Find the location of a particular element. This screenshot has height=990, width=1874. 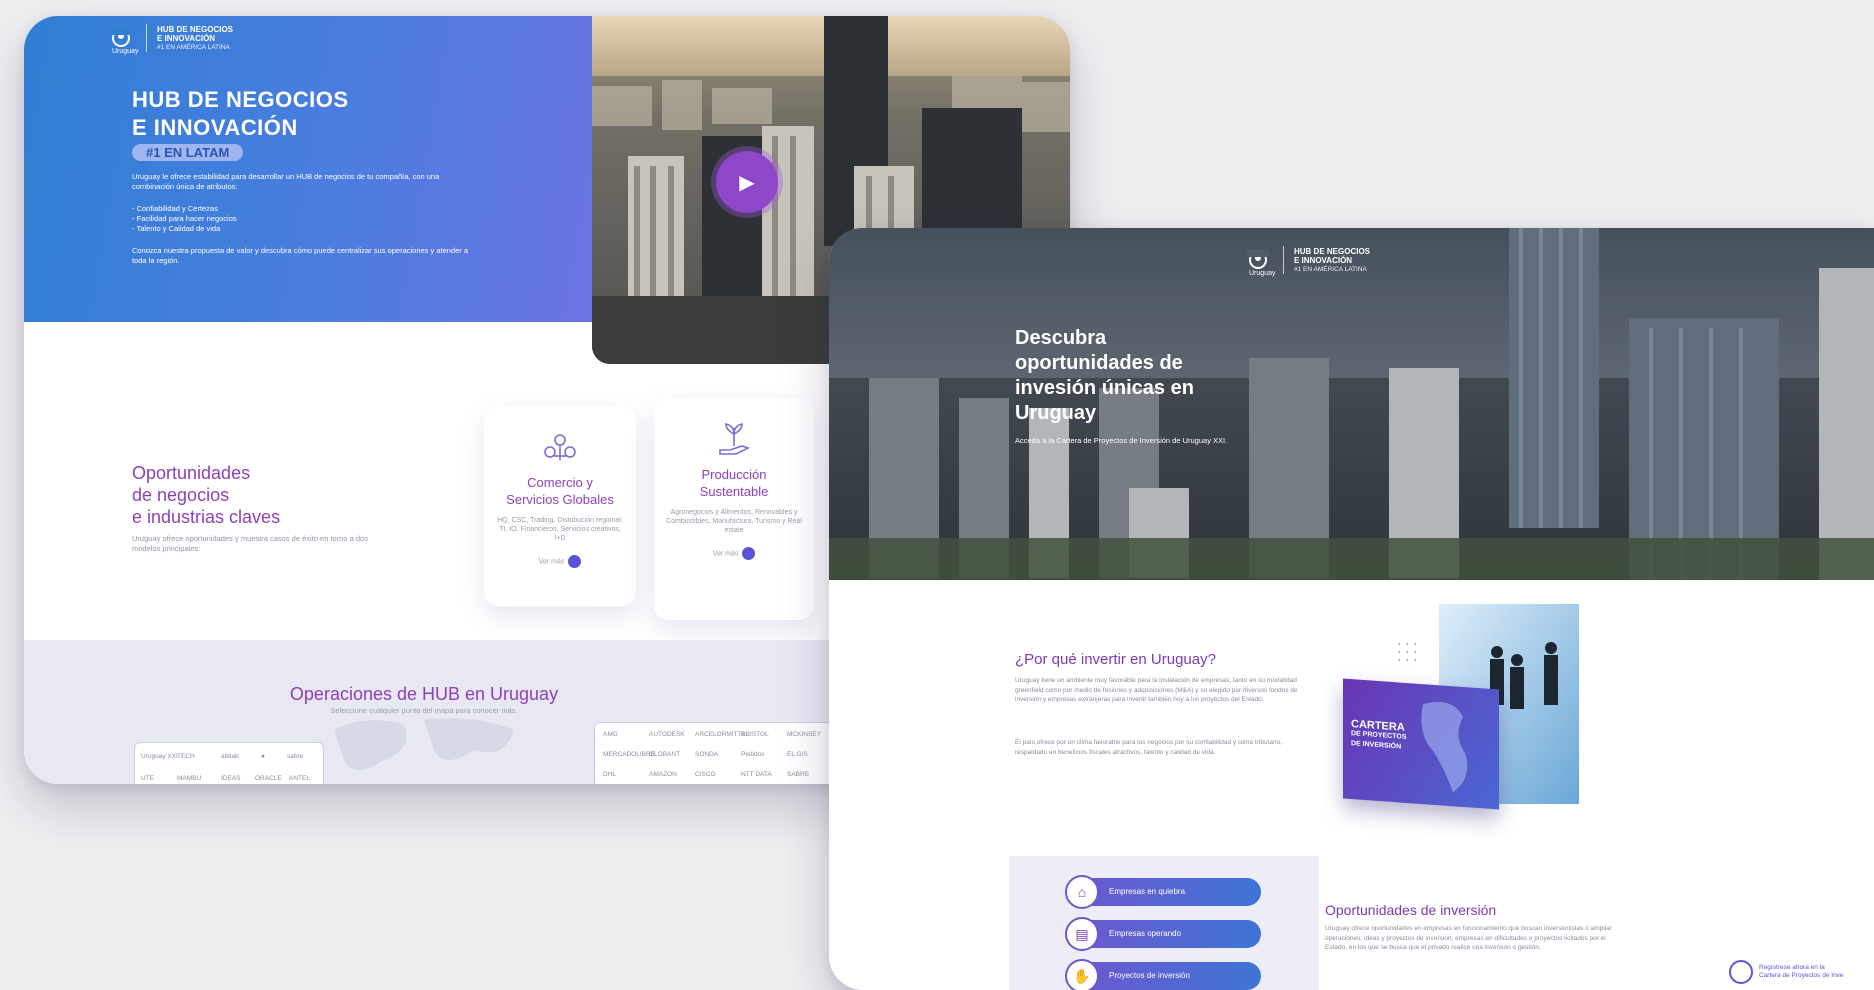

hand-plant-icon is located at coordinates (735, 438).